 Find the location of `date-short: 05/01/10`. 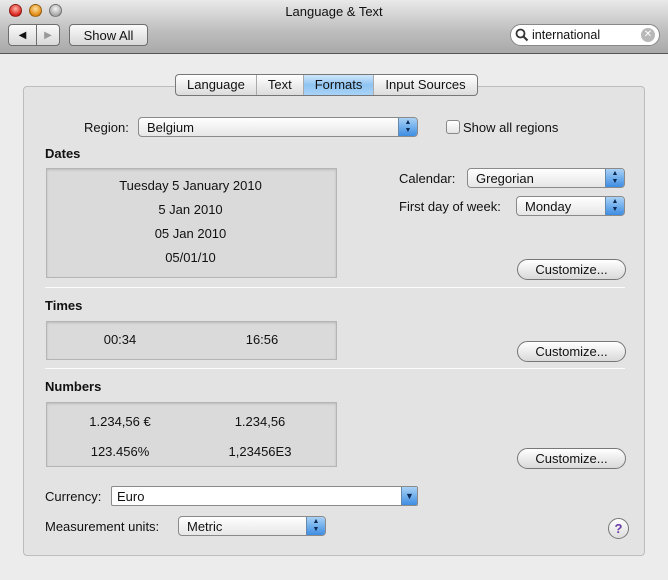

date-short: 05/01/10 is located at coordinates (190, 257).